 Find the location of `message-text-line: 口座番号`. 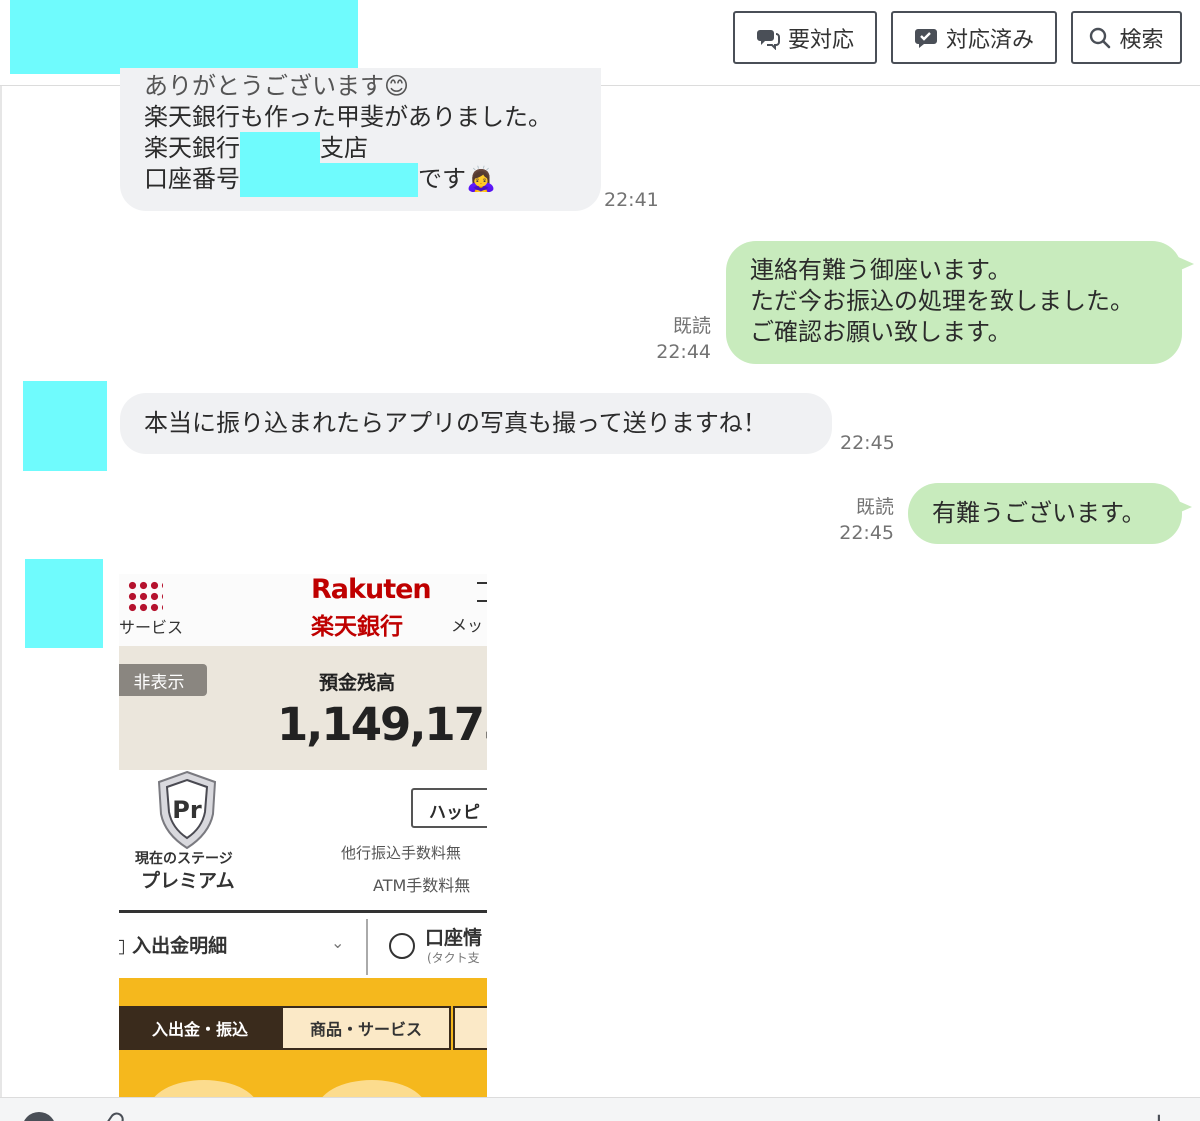

message-text-line: 口座番号 is located at coordinates (192, 179).